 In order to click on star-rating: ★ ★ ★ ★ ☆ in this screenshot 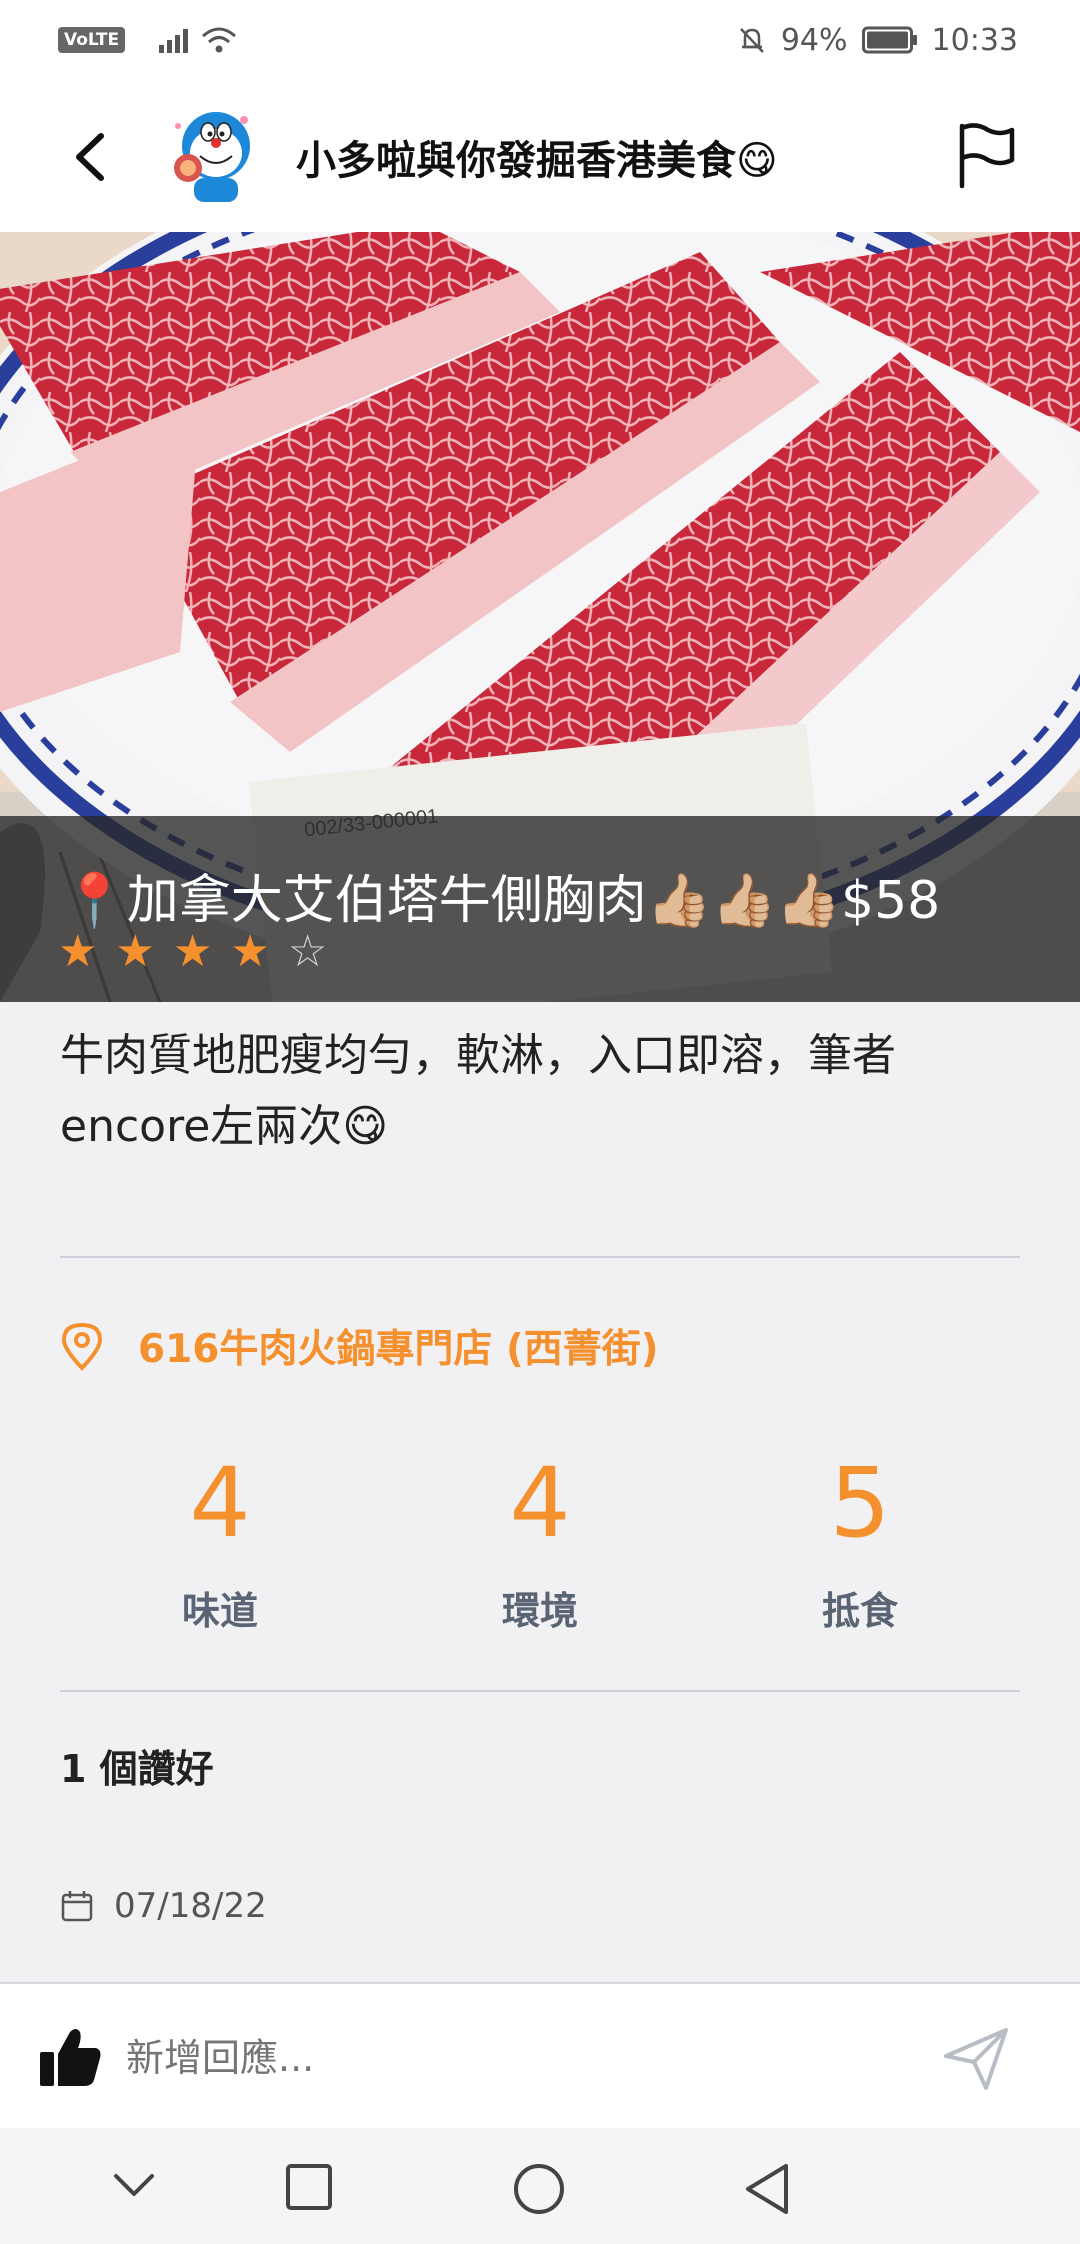, I will do `click(192, 952)`.